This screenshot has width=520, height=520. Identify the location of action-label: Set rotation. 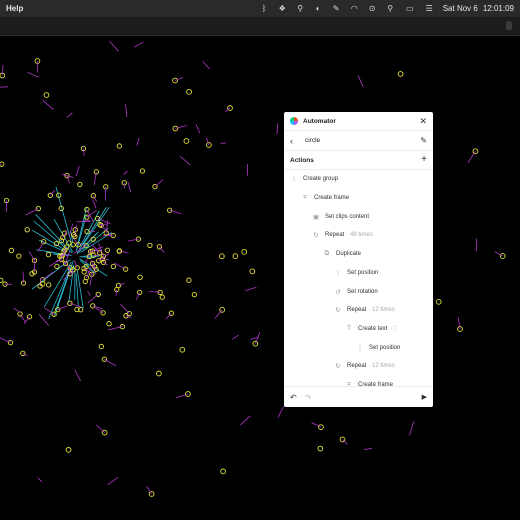
(362, 291).